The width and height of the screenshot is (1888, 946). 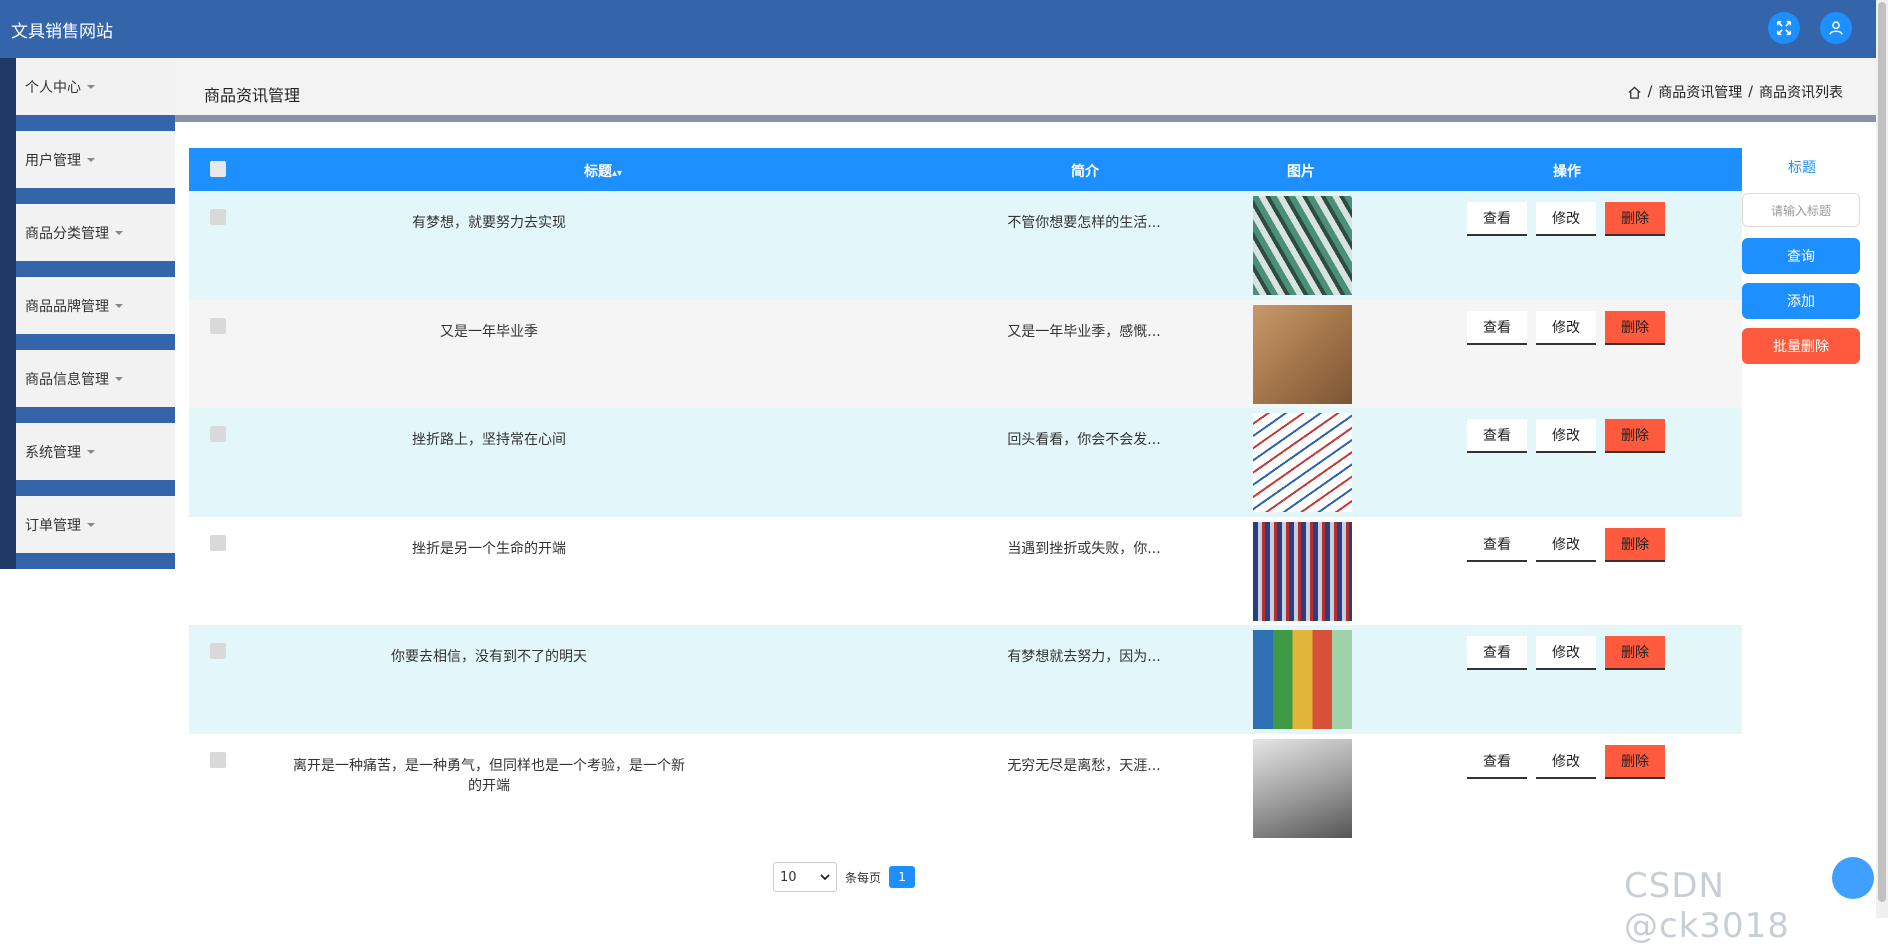 What do you see at coordinates (1801, 210) in the screenshot?
I see `title-search-input: 请输入标题` at bounding box center [1801, 210].